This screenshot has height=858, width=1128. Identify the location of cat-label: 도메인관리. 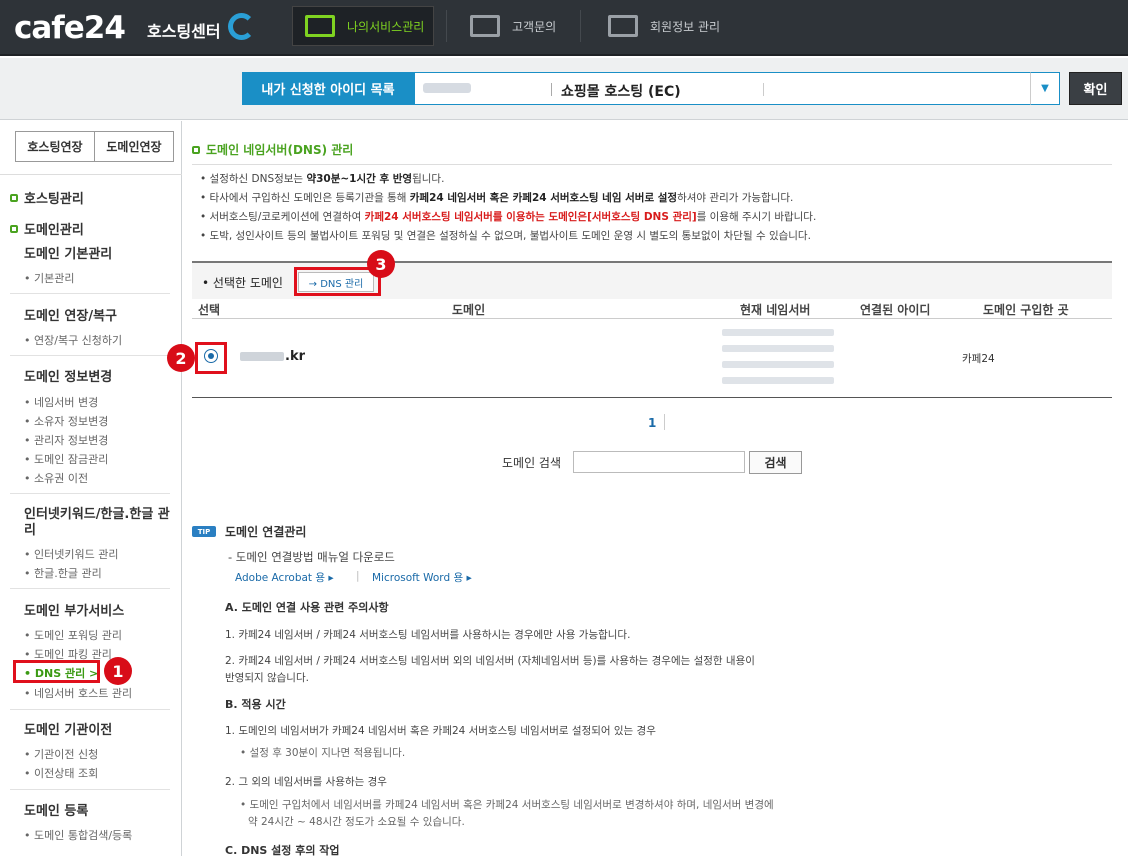
(54, 230).